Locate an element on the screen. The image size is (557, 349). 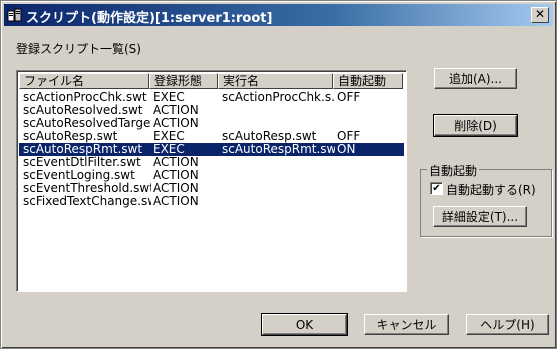
column-header-filename: ファイル名 is located at coordinates (84, 81).